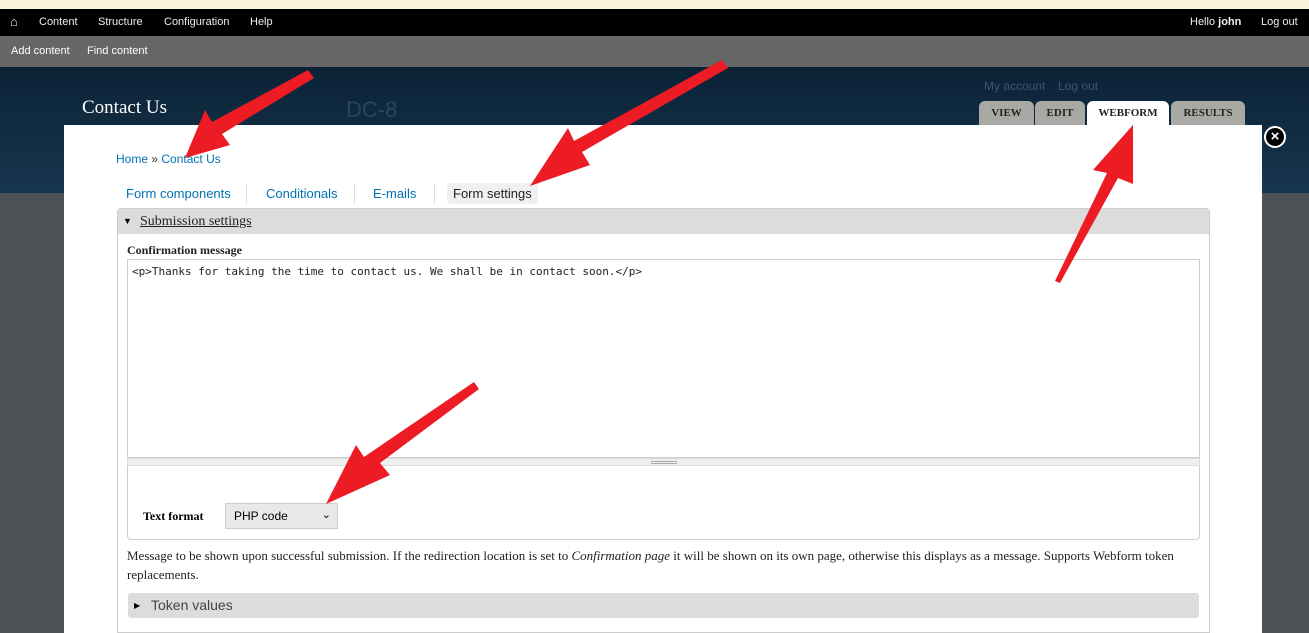 The width and height of the screenshot is (1309, 633). What do you see at coordinates (192, 605) in the screenshot?
I see `token-values-label: Token values` at bounding box center [192, 605].